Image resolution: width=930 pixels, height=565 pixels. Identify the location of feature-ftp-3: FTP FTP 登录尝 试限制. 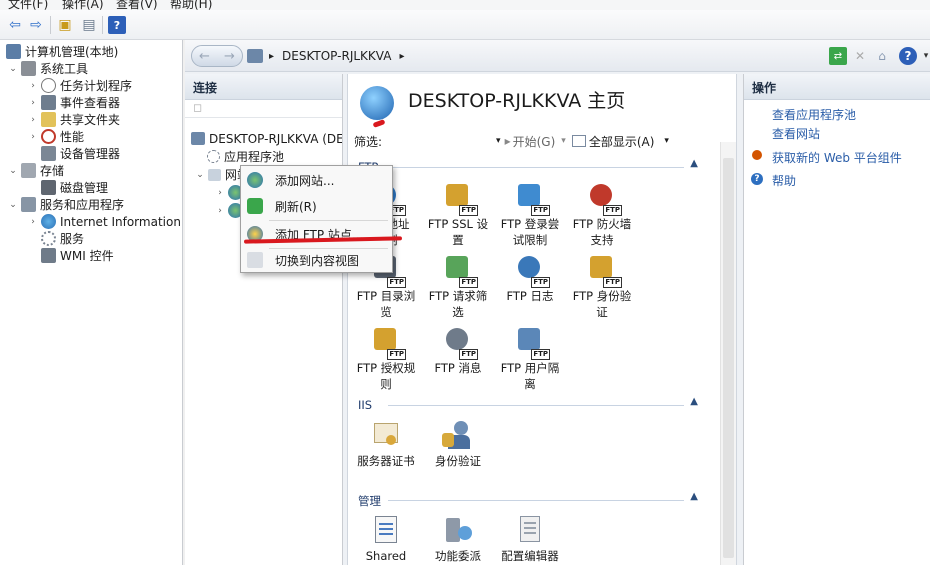
(530, 215).